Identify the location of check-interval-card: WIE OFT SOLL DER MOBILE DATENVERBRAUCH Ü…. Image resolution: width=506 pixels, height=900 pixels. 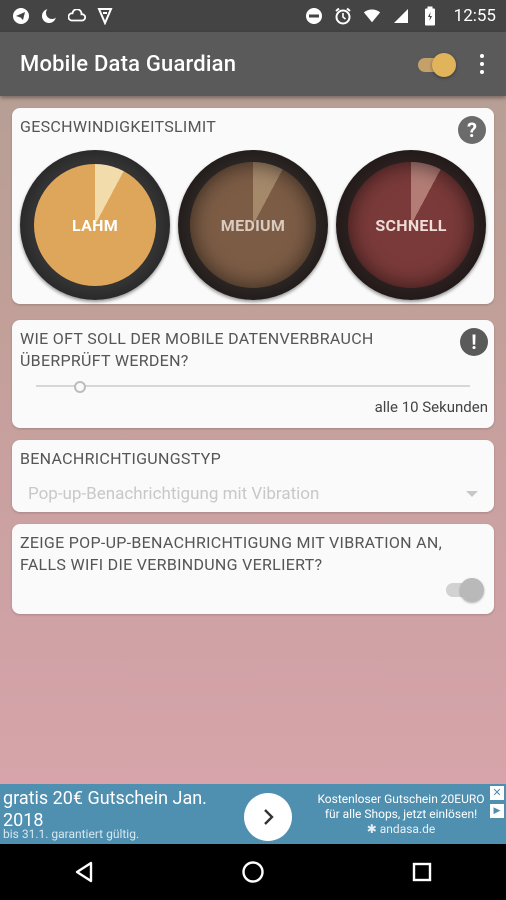
(253, 374).